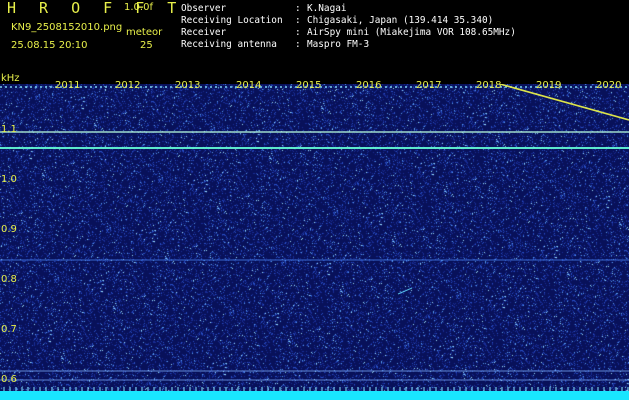 The height and width of the screenshot is (400, 629). I want to click on year-label: 2011, so click(68, 85).